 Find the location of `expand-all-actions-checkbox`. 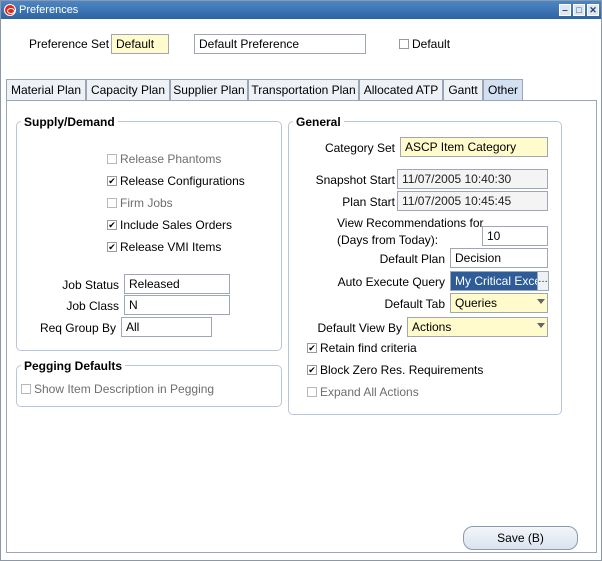

expand-all-actions-checkbox is located at coordinates (312, 392).